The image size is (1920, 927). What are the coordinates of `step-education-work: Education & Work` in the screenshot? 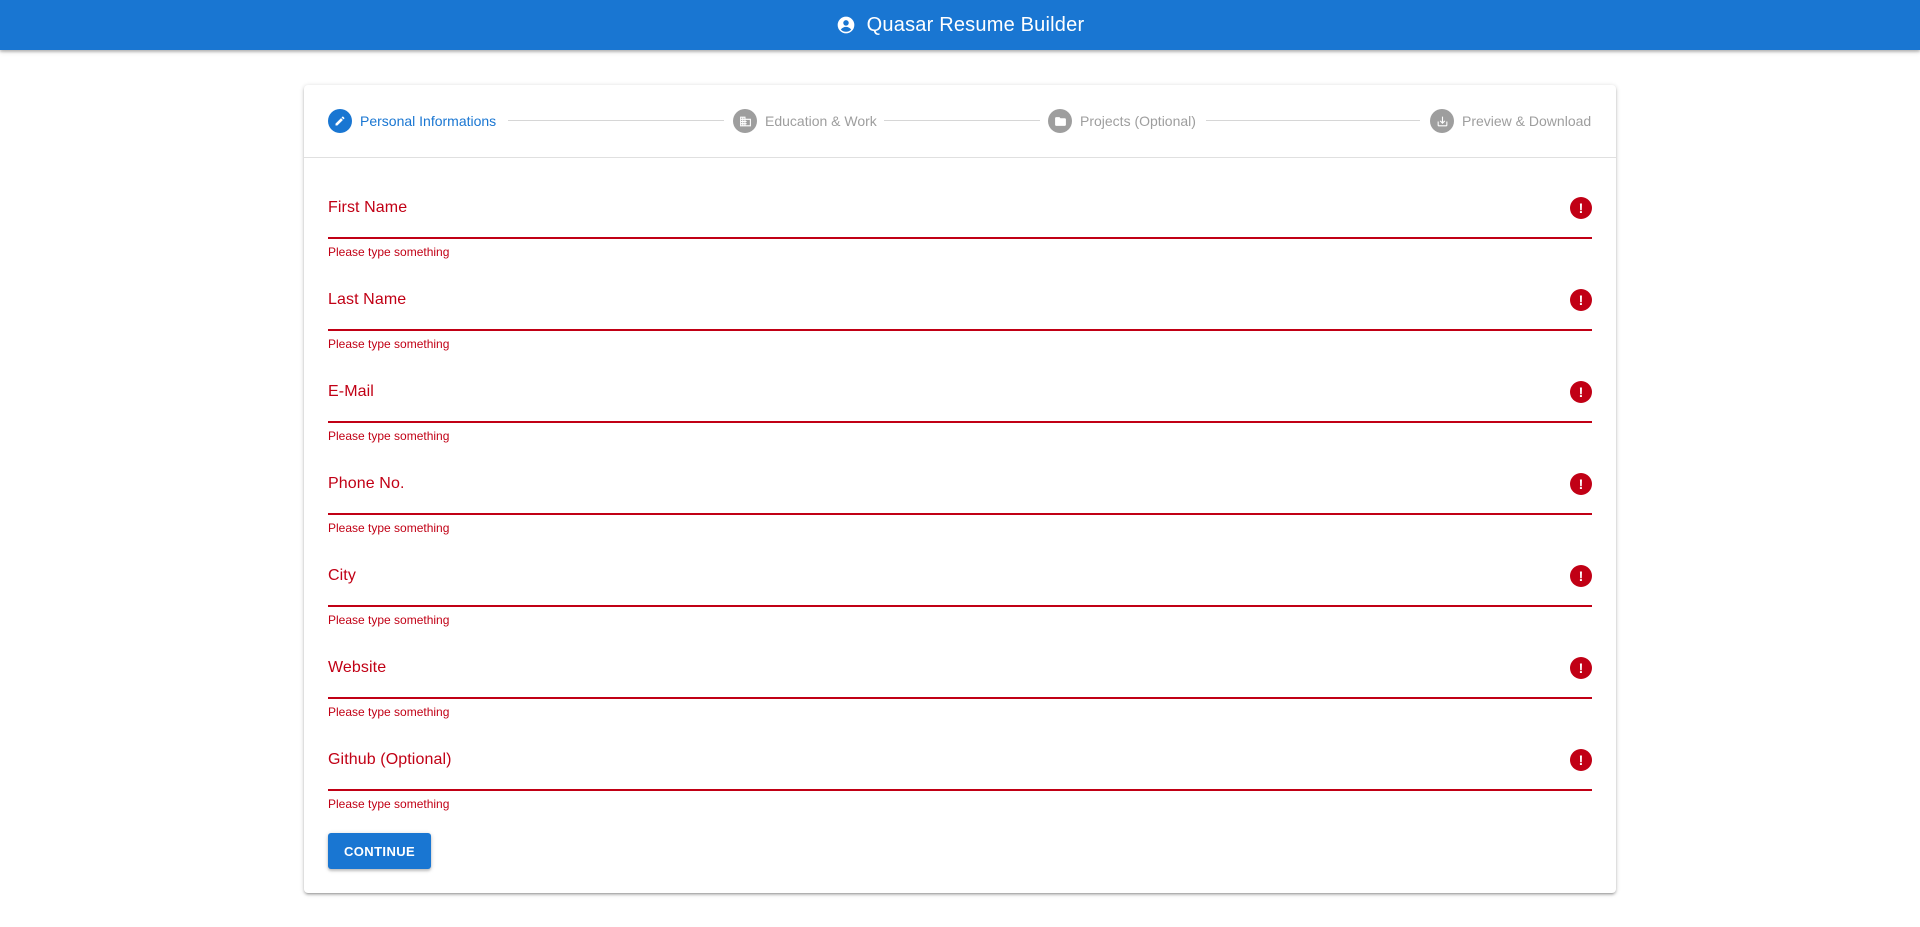 It's located at (805, 121).